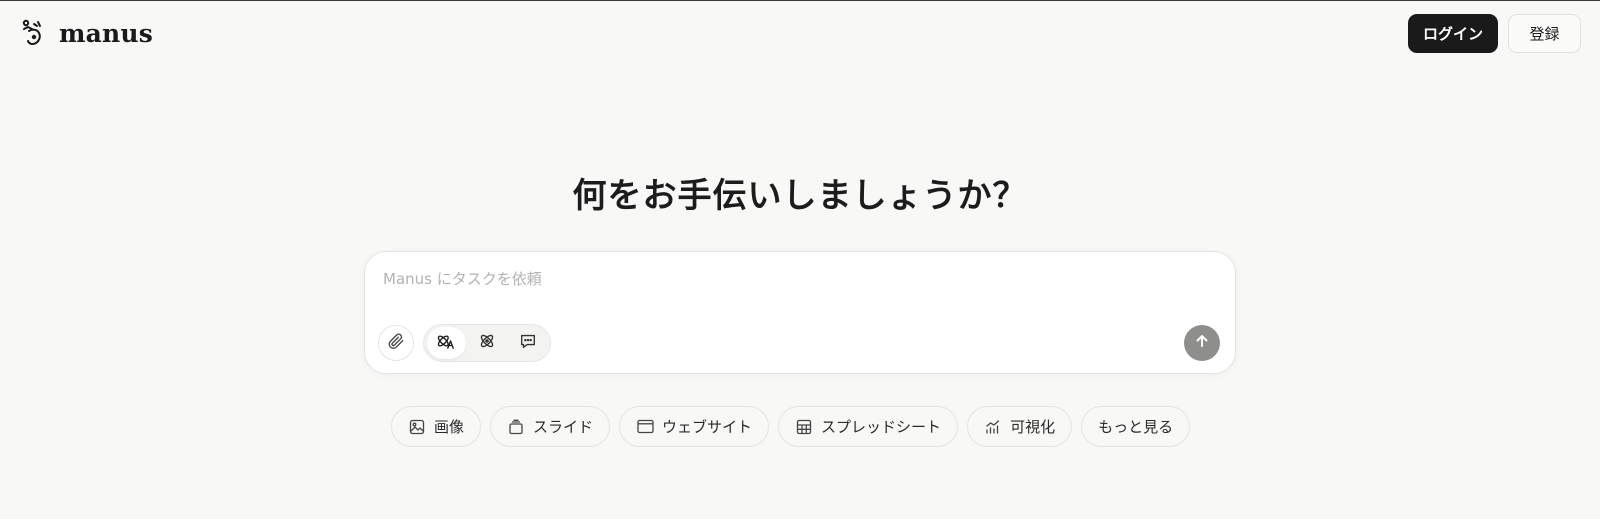 The height and width of the screenshot is (519, 1600). I want to click on paperclip-icon, so click(396, 343).